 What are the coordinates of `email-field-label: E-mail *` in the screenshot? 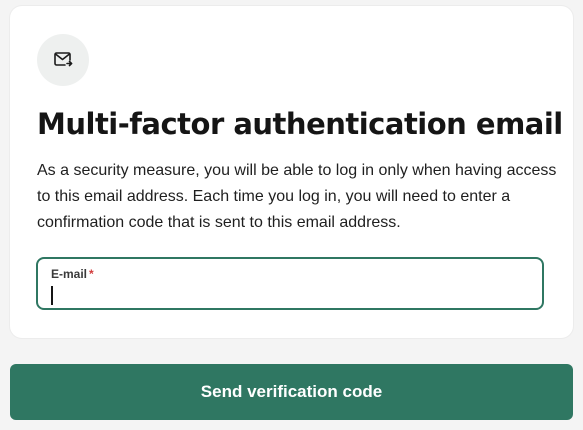 It's located at (72, 274).